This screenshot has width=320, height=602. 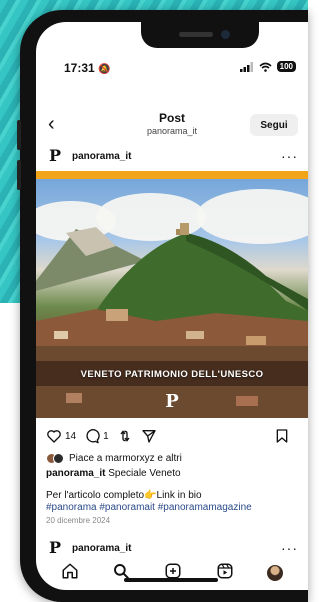 I want to click on next-post-header: P panorama_it ···, so click(x=172, y=548).